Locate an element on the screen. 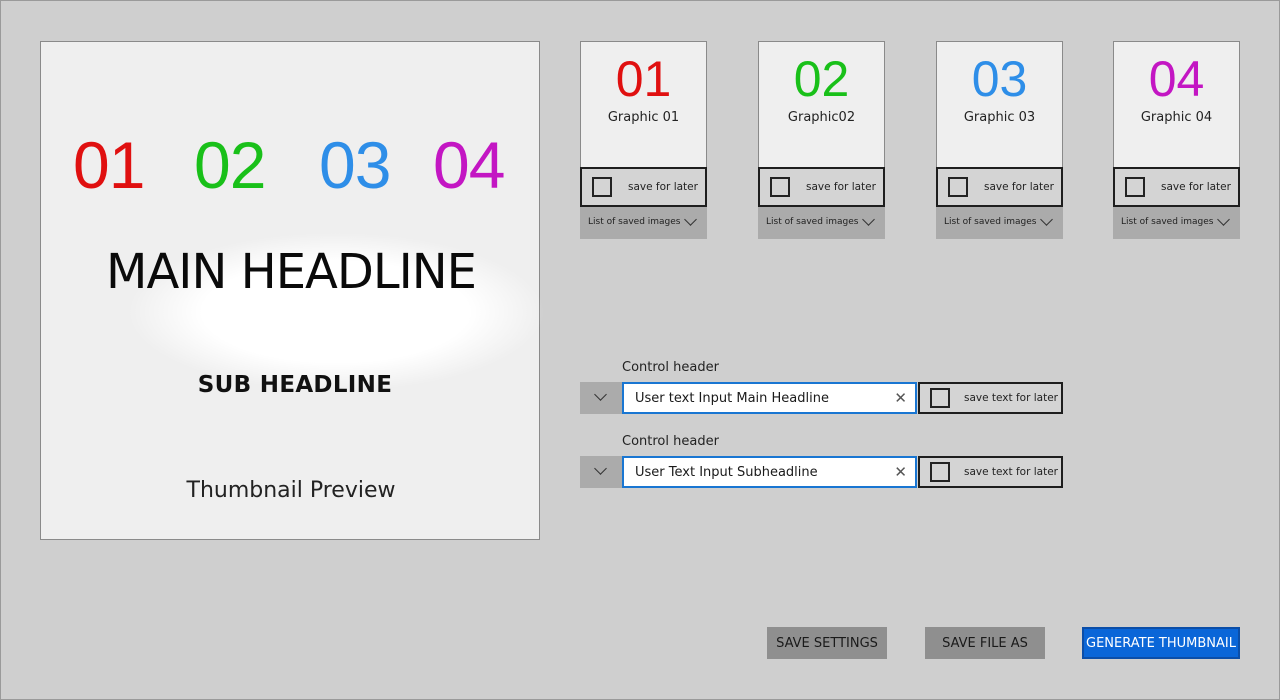 This screenshot has height=700, width=1280. sub-headline-dropdown is located at coordinates (601, 472).